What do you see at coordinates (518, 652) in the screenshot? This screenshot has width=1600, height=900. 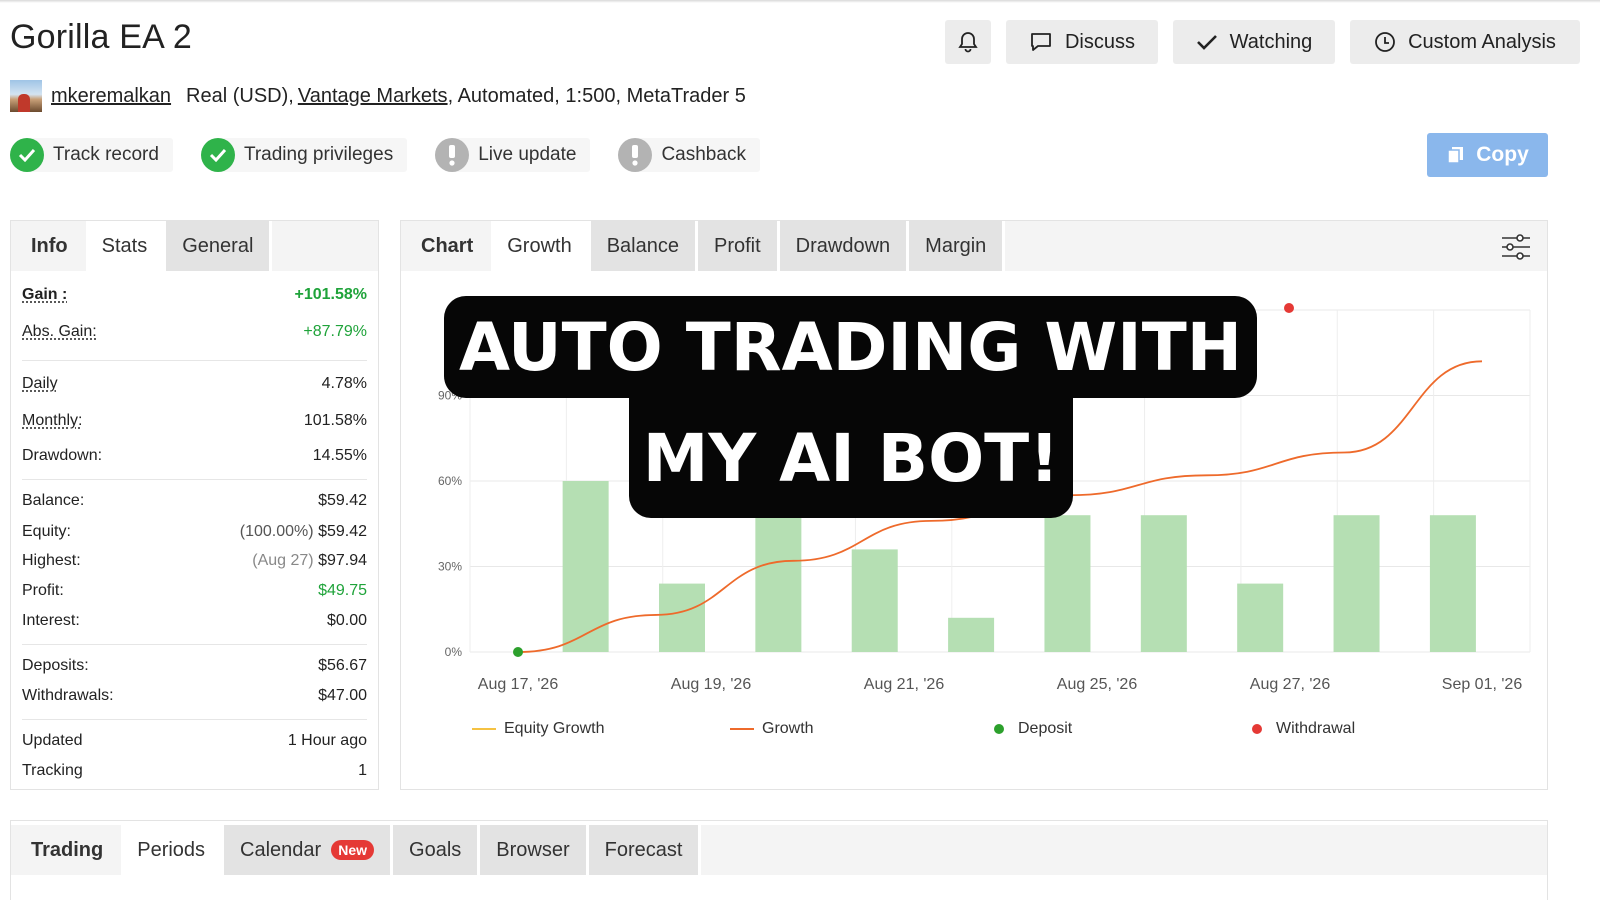 I see `deposit-marker` at bounding box center [518, 652].